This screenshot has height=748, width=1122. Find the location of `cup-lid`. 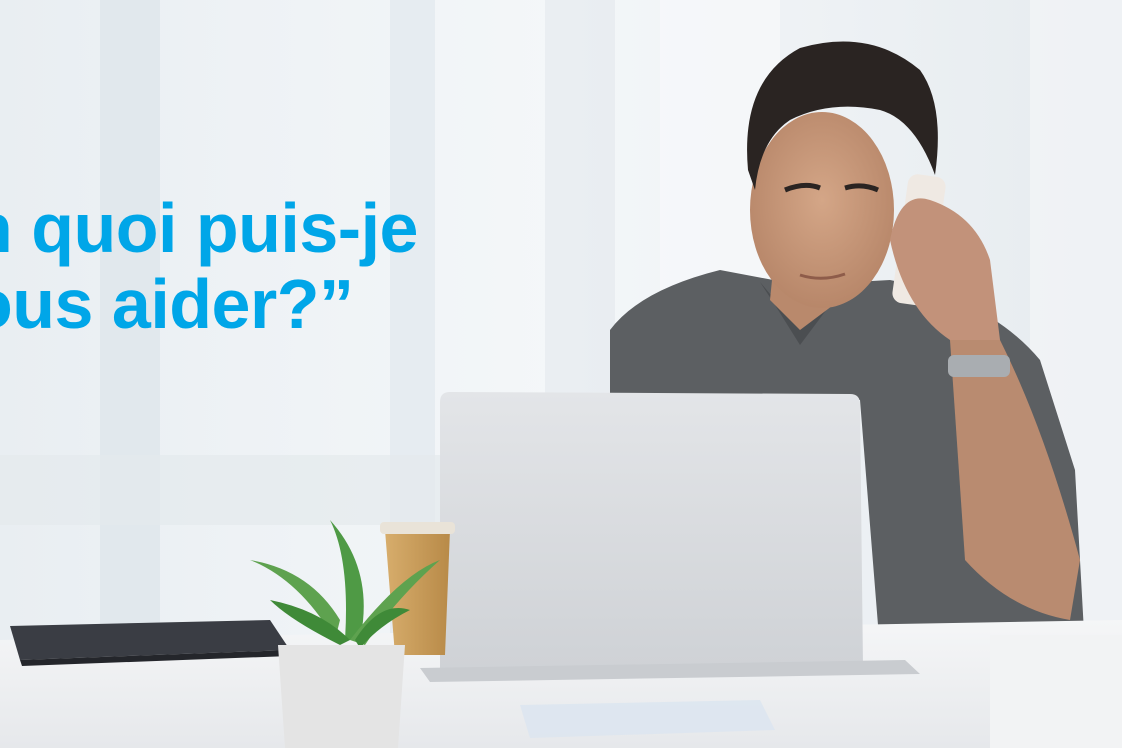

cup-lid is located at coordinates (417, 528).